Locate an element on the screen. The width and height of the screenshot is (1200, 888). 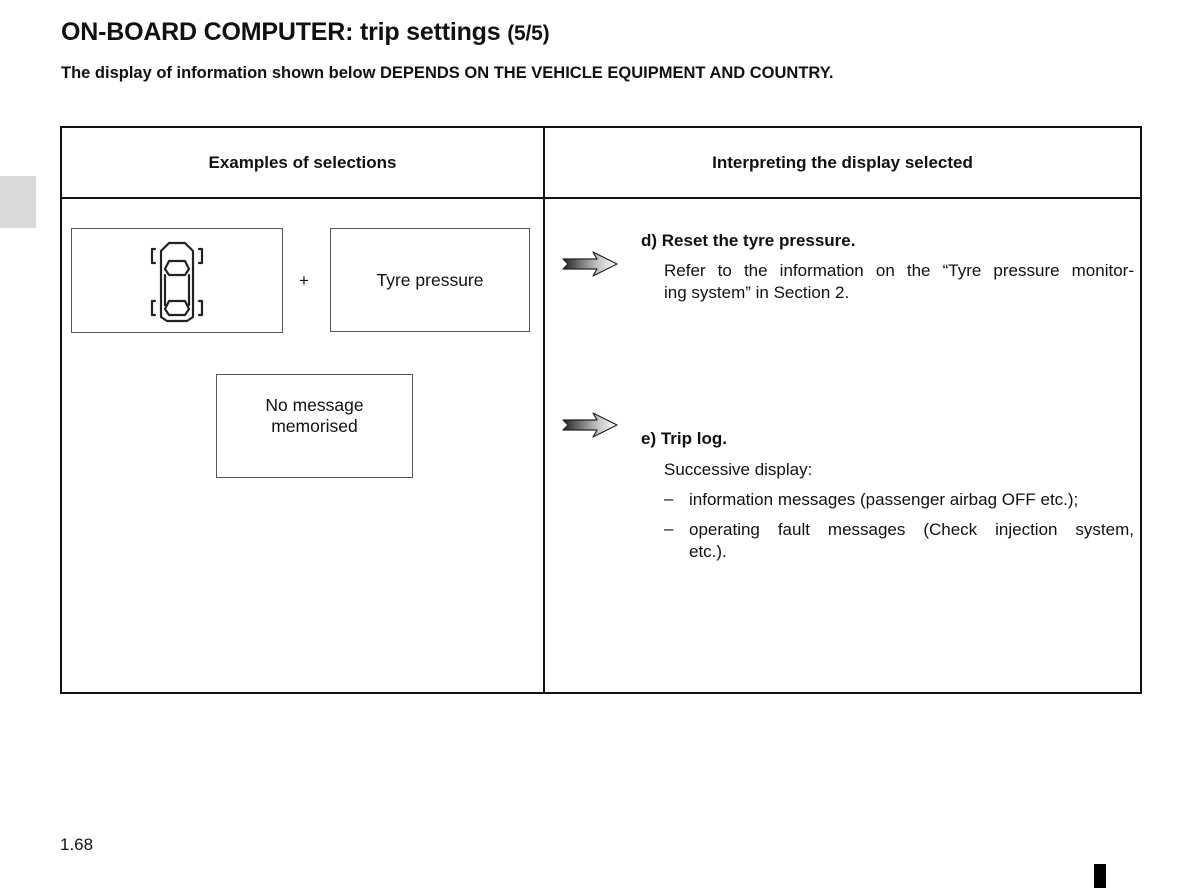
page-edge-marker is located at coordinates (1100, 876).